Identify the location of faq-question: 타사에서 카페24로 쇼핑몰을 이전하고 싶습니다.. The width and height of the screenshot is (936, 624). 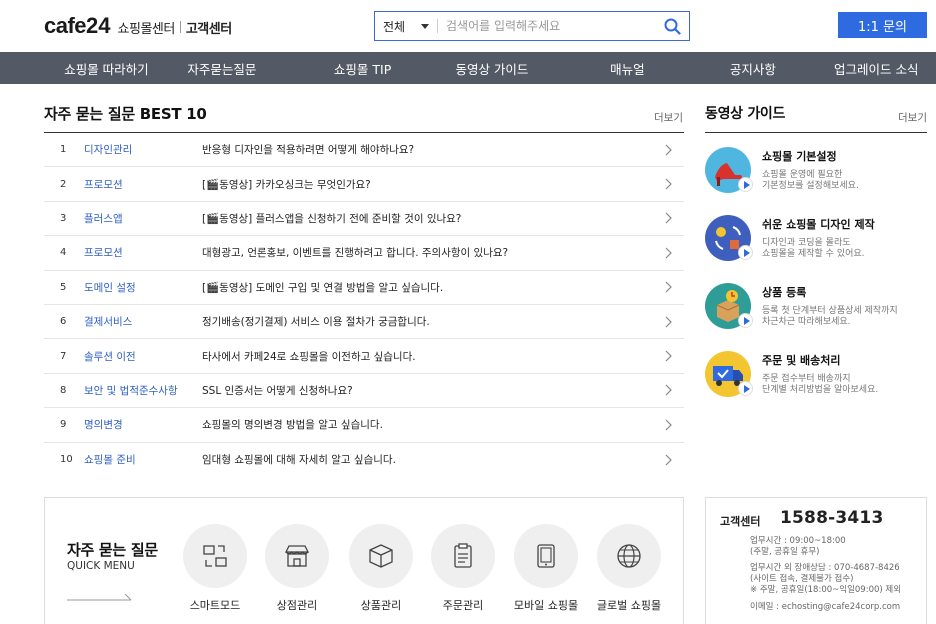
(432, 356).